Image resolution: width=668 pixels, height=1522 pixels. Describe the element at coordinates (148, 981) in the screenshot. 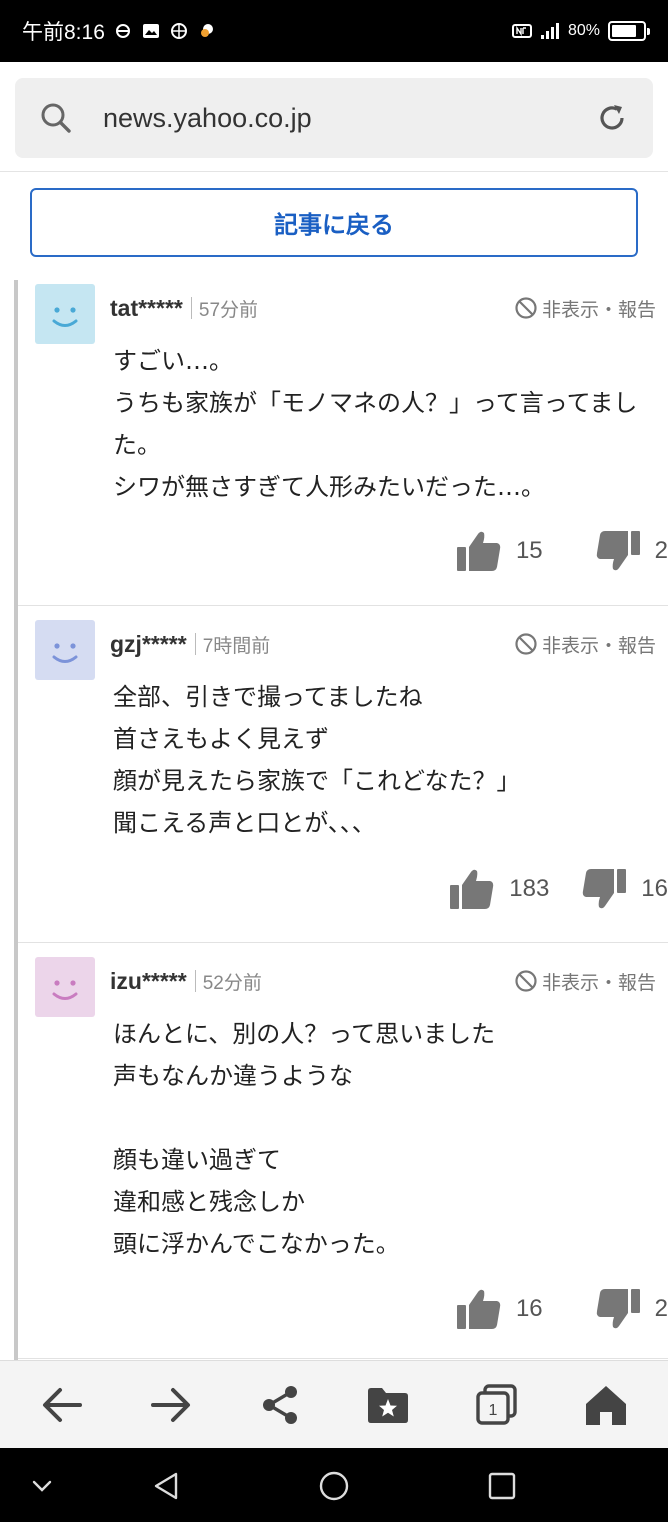

I see `comment-username: izu*****` at that location.